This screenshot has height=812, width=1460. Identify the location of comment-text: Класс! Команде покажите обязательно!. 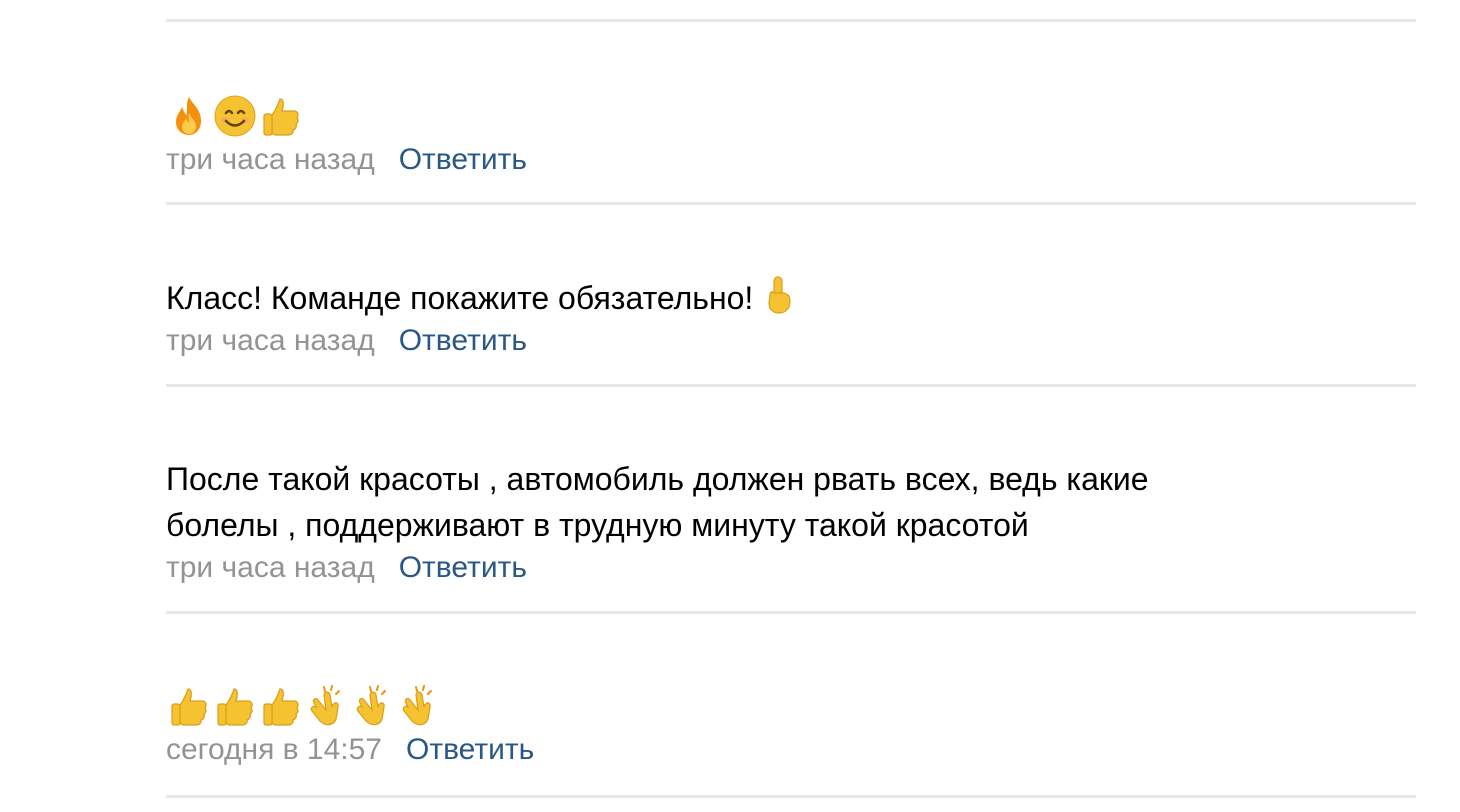
(791, 298).